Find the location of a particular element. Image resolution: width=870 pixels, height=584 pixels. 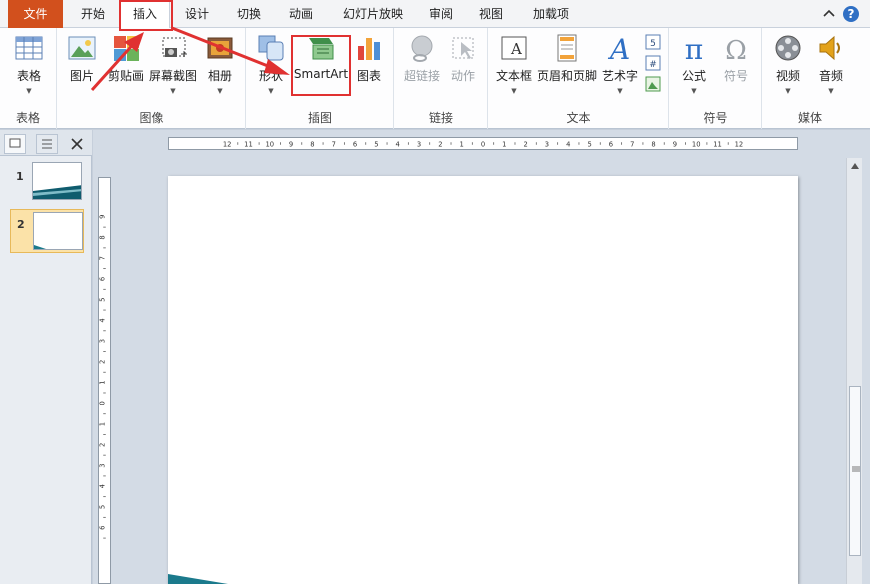

slide-number-icon: # is located at coordinates (653, 63).